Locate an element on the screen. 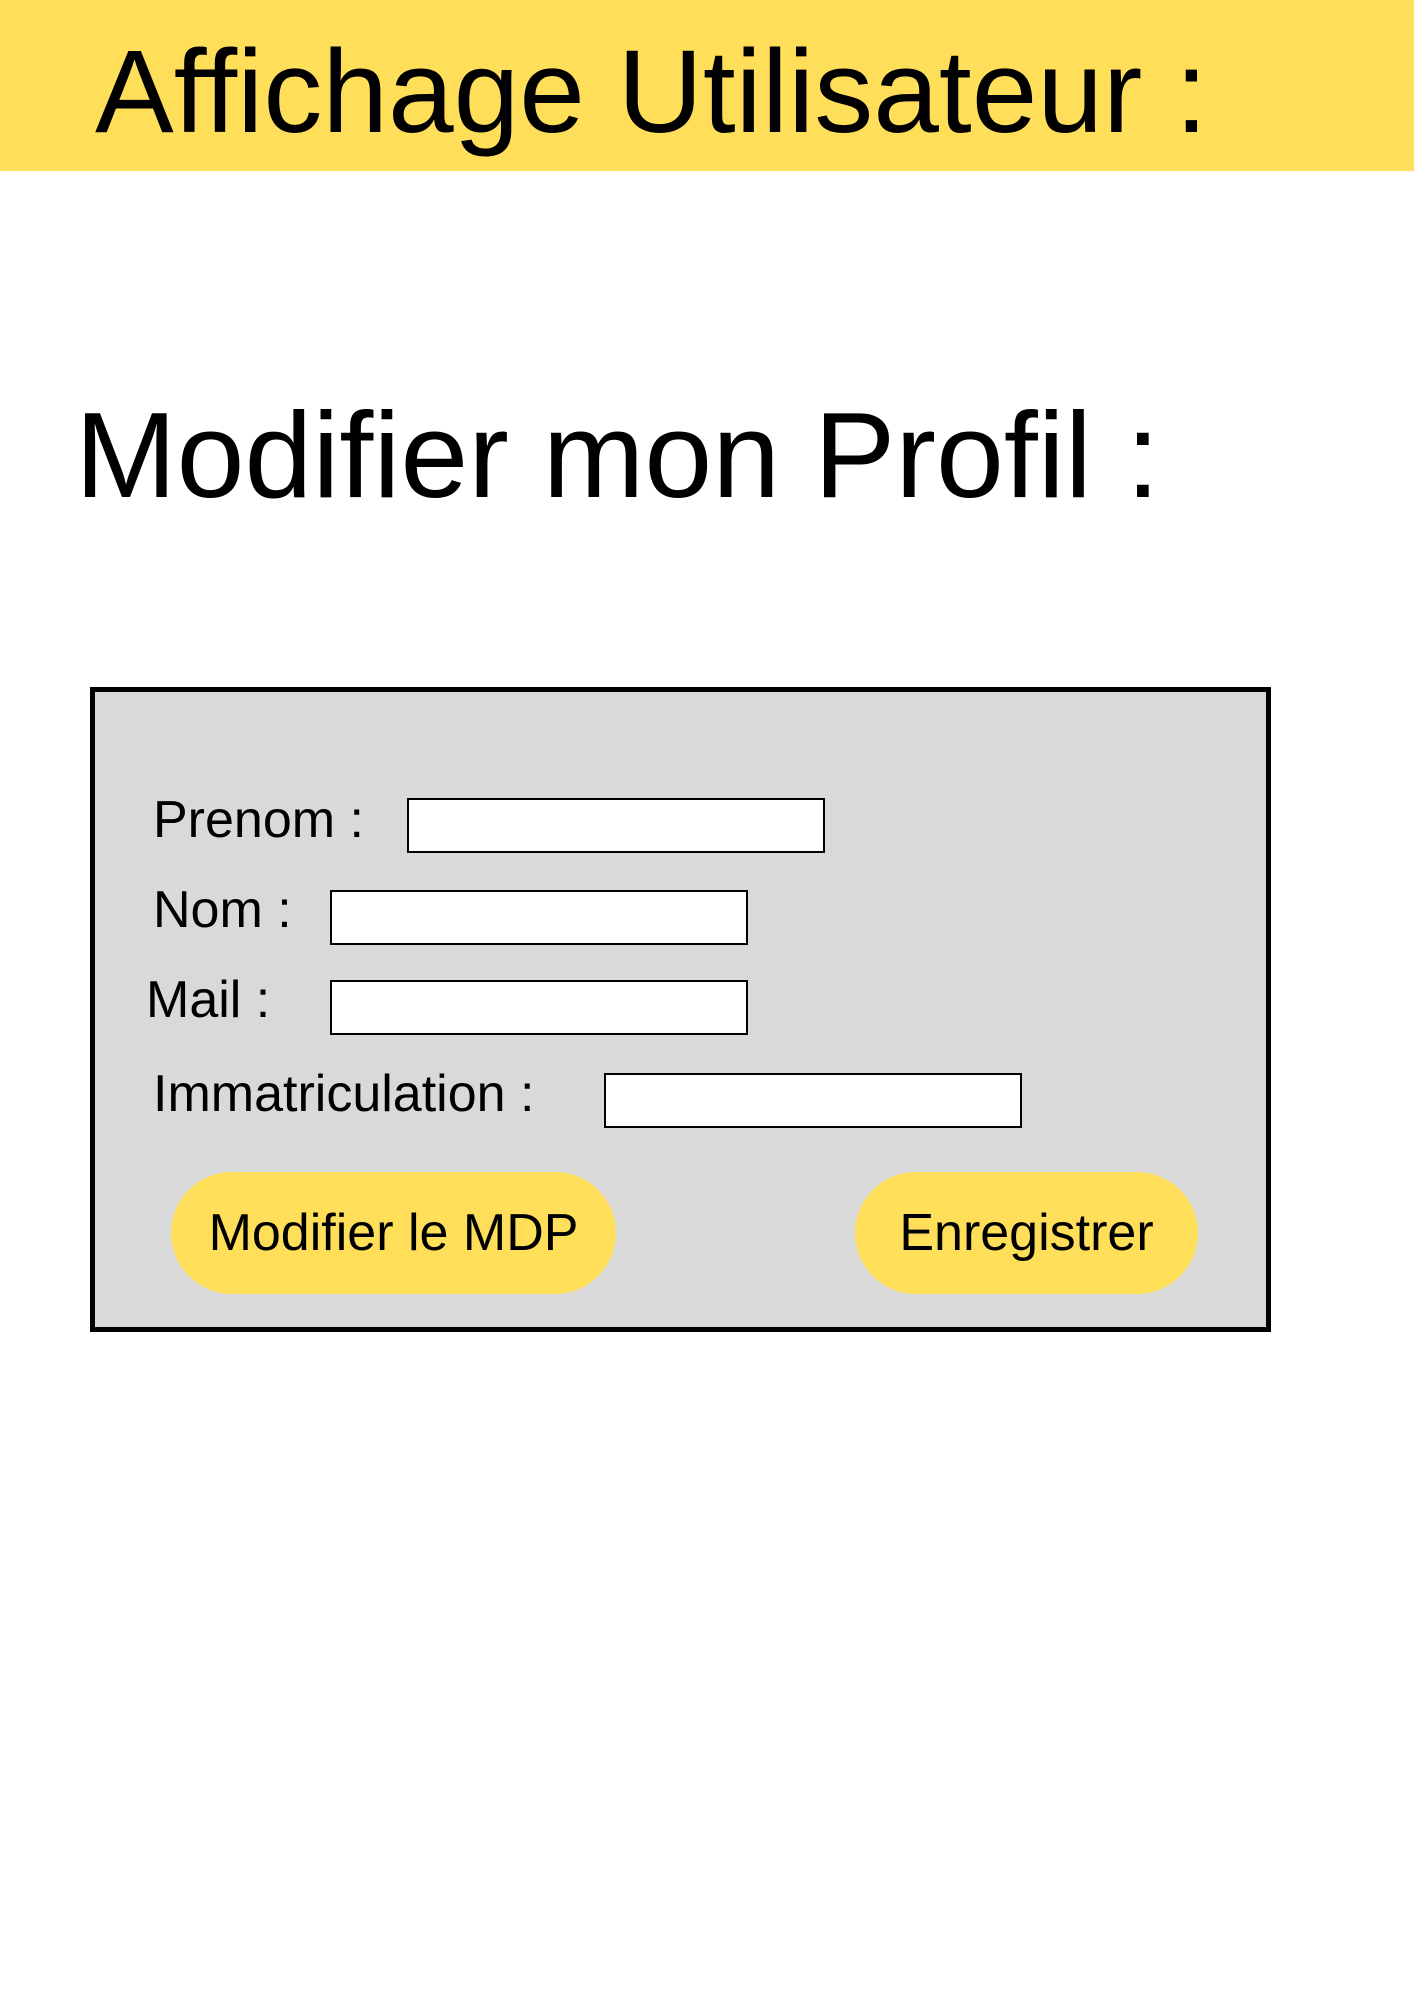 This screenshot has height=2000, width=1414. nom-input is located at coordinates (539, 917).